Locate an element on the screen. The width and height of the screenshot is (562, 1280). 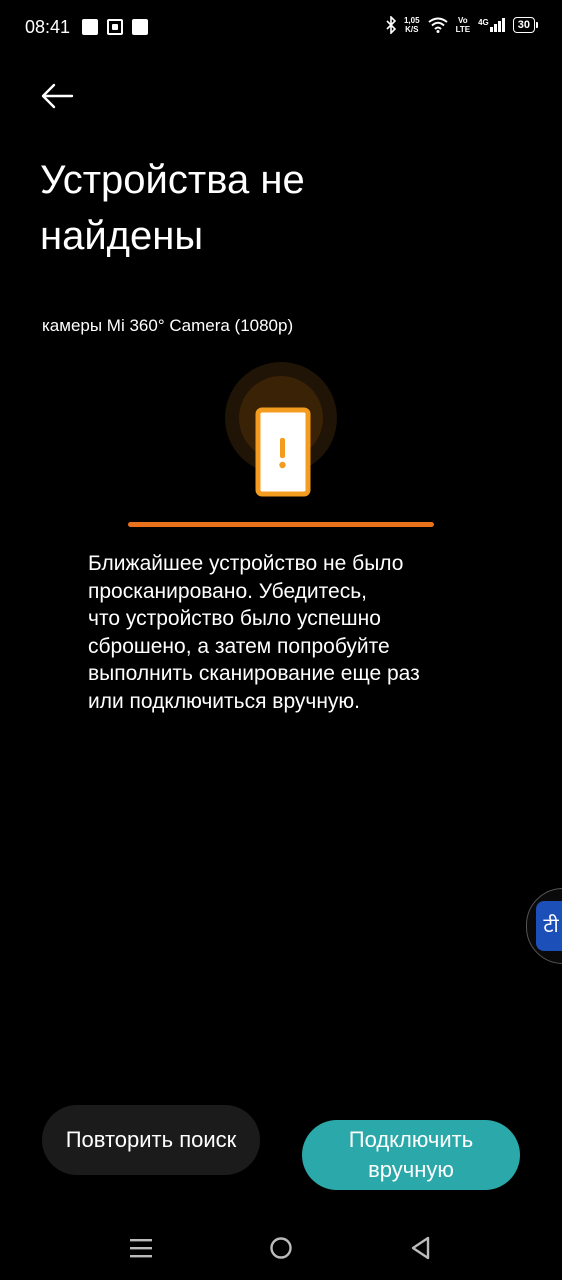
battery-tip is located at coordinates (537, 25).